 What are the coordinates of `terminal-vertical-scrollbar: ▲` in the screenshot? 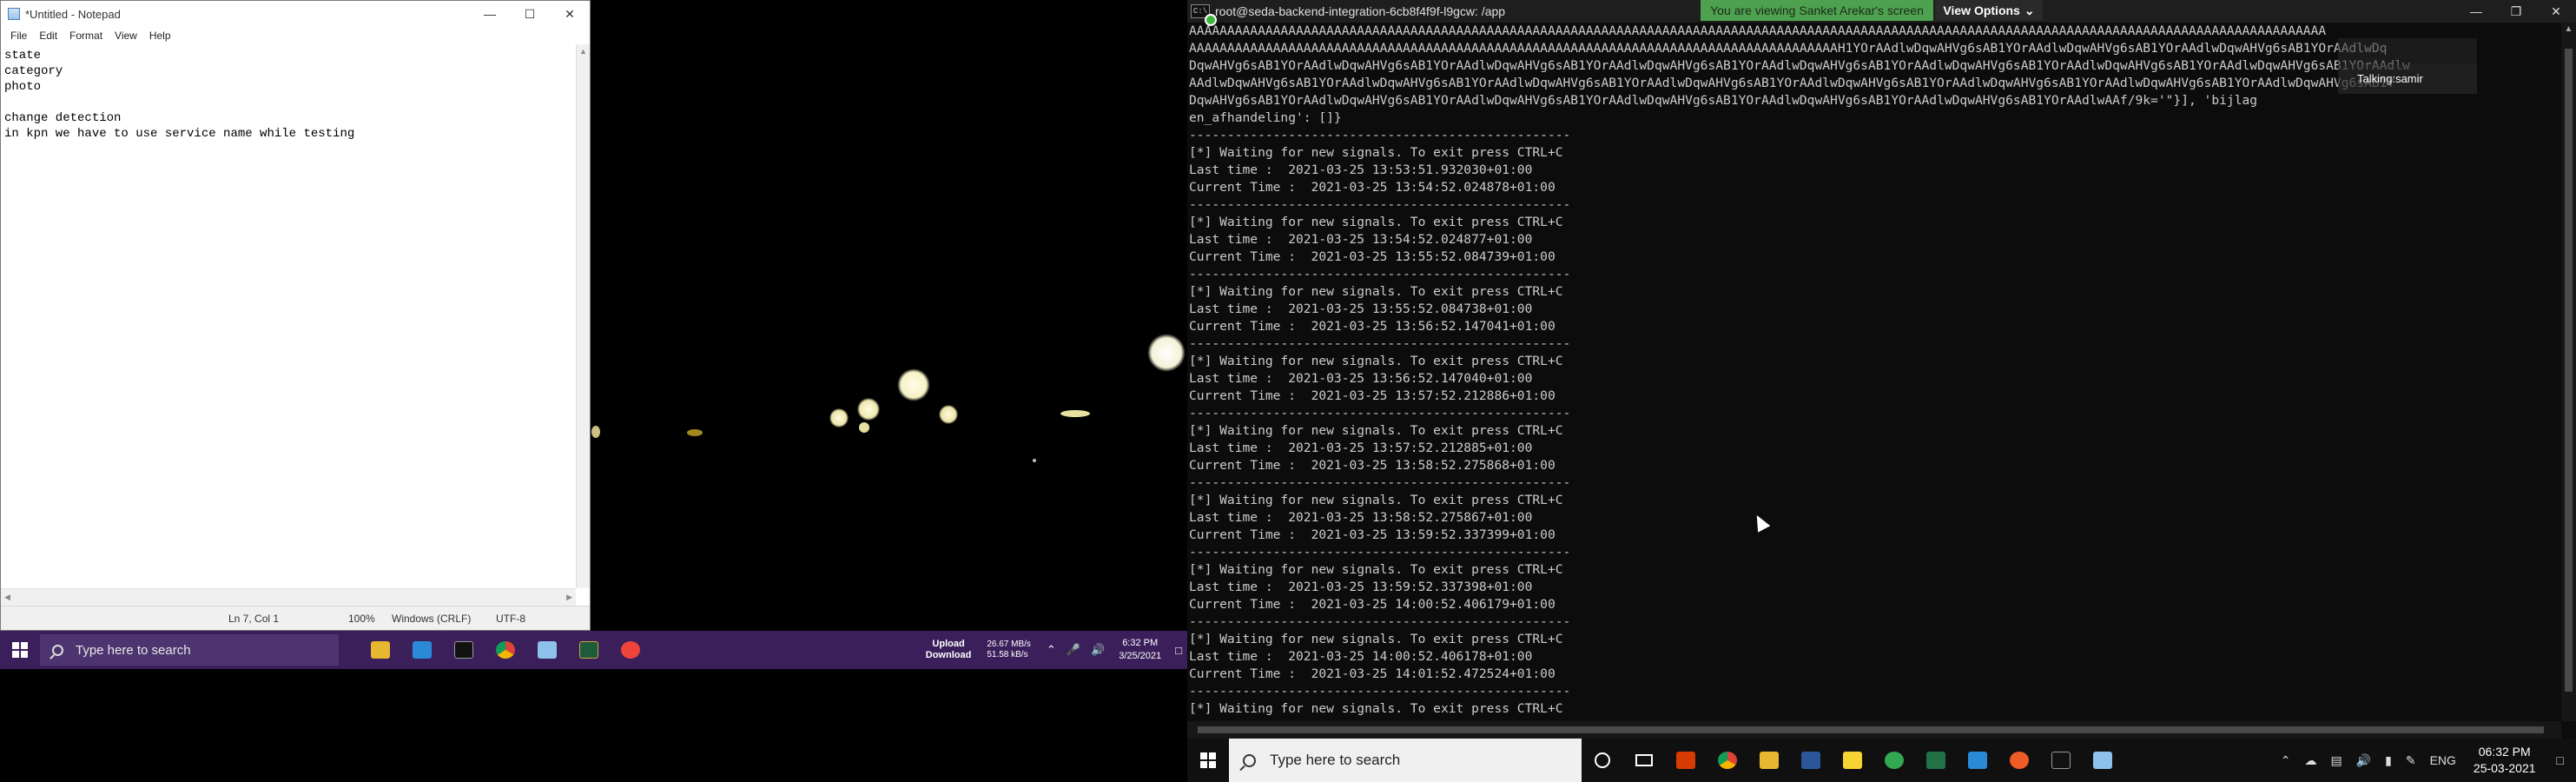 It's located at (2568, 372).